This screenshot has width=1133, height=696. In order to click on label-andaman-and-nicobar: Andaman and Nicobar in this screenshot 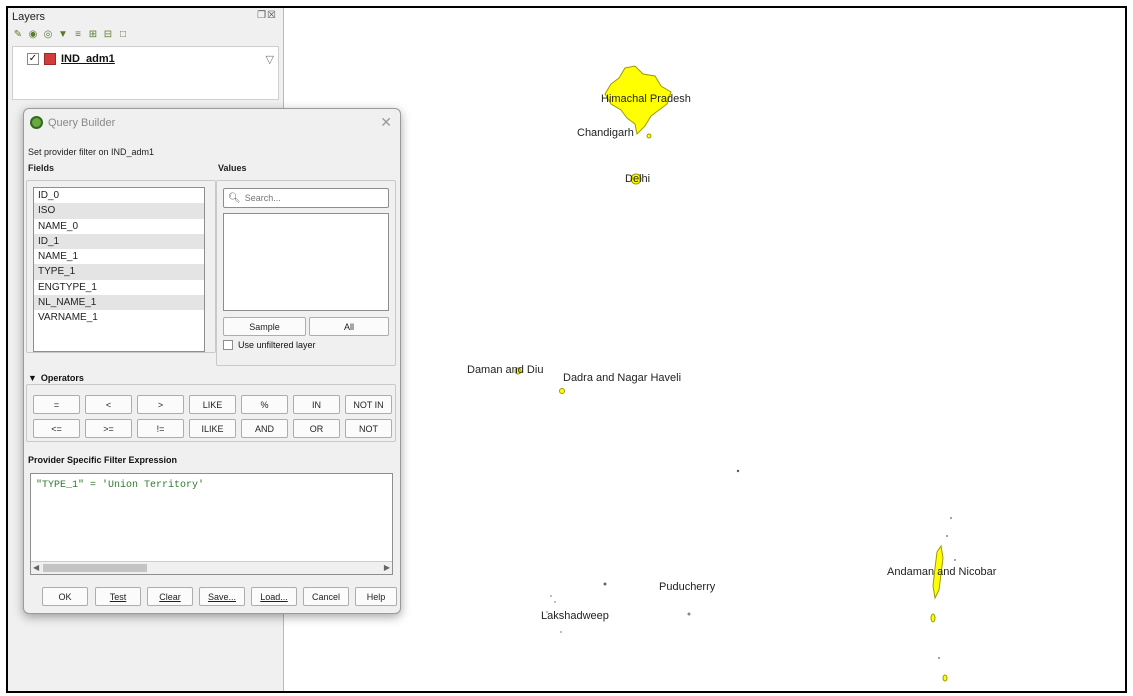, I will do `click(942, 572)`.